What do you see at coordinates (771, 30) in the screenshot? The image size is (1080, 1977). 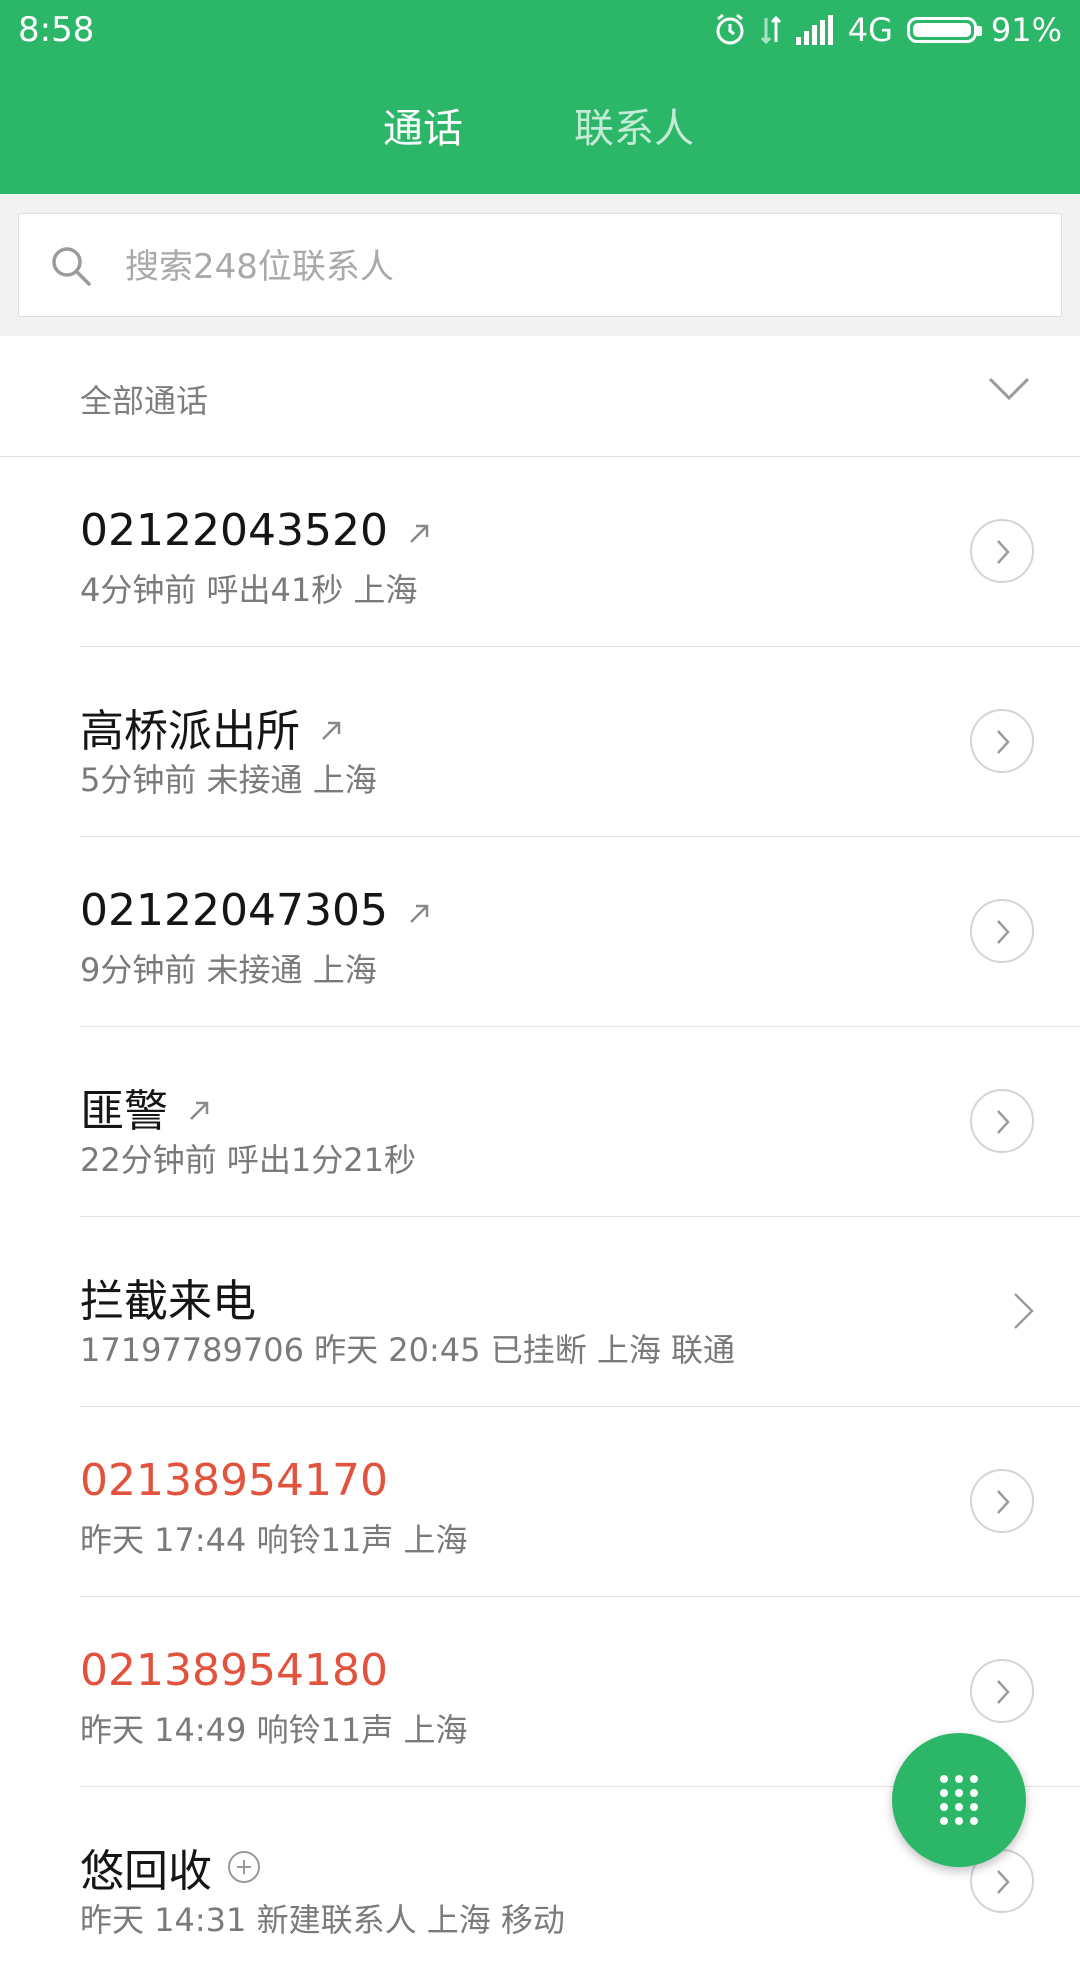 I see `data-arrows-icon` at bounding box center [771, 30].